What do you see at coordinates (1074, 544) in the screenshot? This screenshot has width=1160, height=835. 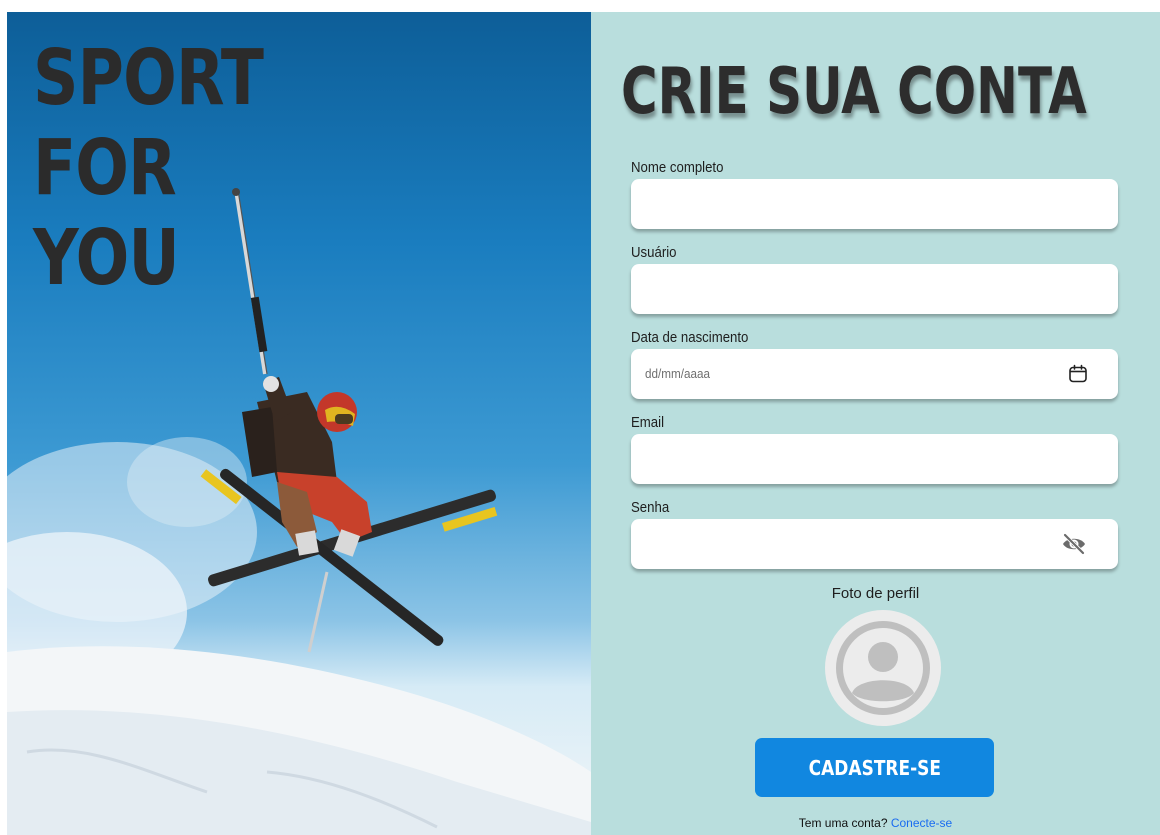 I see `eye-slash-icon` at bounding box center [1074, 544].